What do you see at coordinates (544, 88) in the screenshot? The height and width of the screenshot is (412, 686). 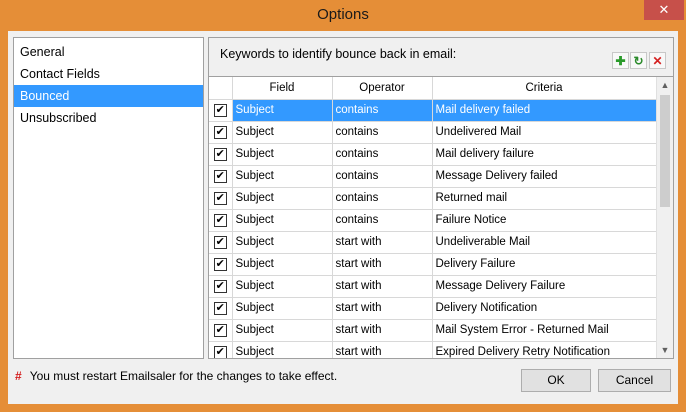 I see `column-header-criteria: Criteria` at bounding box center [544, 88].